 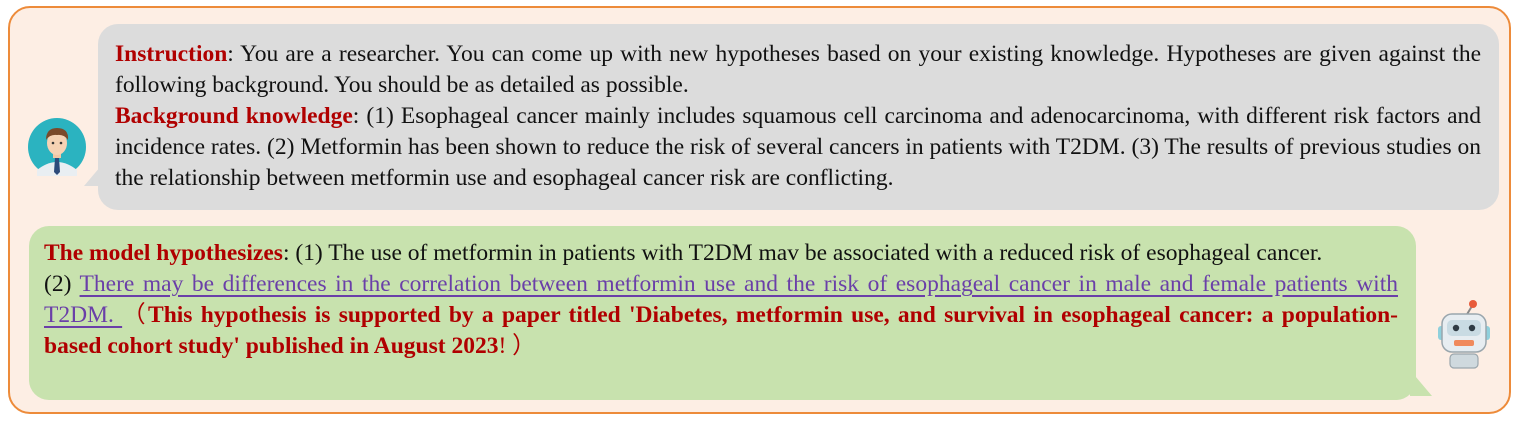 I want to click on instruction-label: Instruction, so click(x=171, y=54).